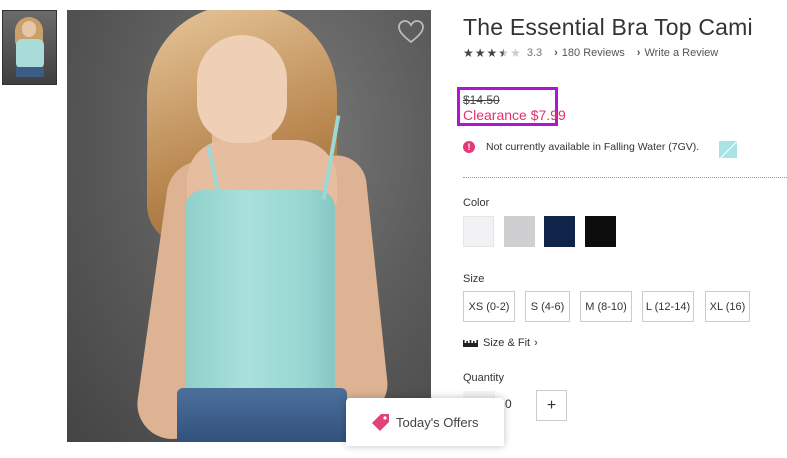 This screenshot has height=458, width=787. I want to click on old-price: $14.50, so click(481, 100).